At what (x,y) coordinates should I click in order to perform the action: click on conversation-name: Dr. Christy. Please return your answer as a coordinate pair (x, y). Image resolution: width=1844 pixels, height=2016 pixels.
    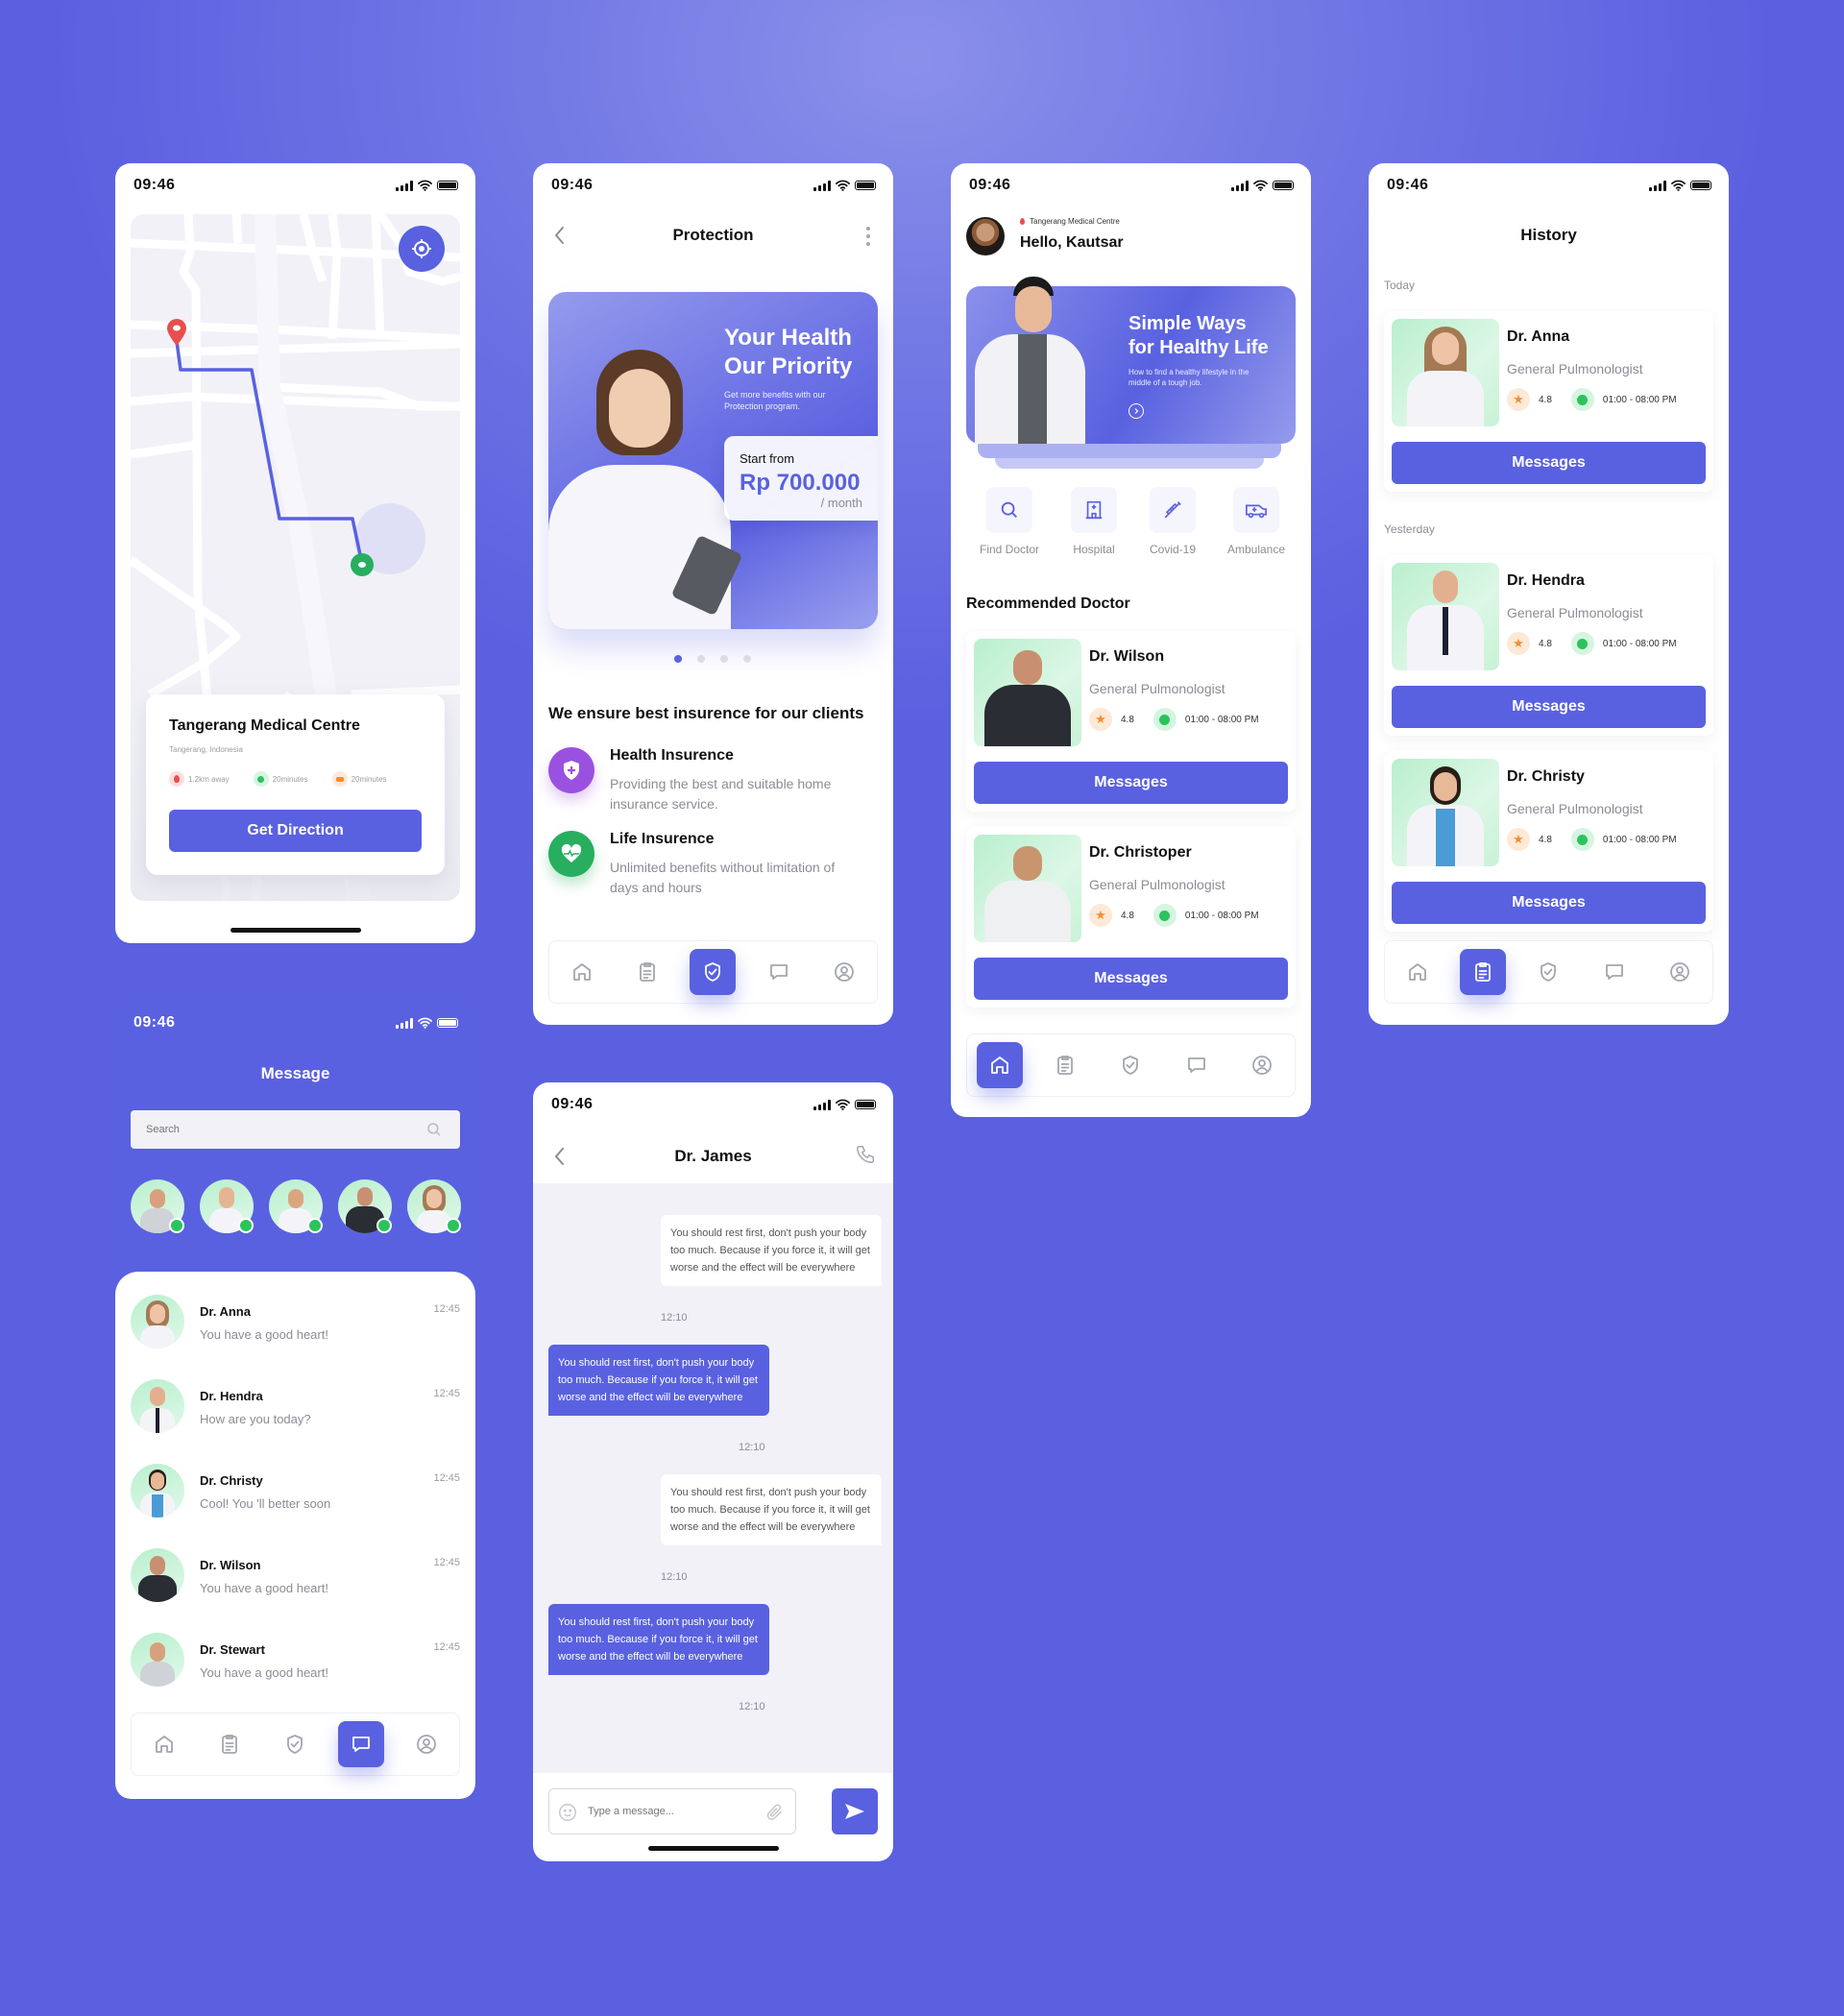
    Looking at the image, I should click on (231, 1480).